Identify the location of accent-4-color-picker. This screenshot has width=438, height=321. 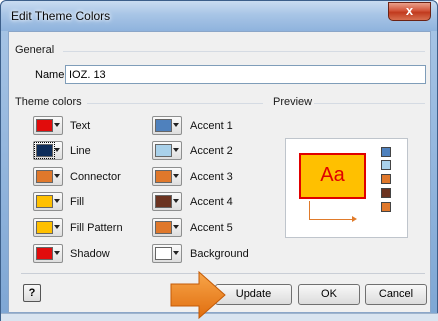
(167, 201).